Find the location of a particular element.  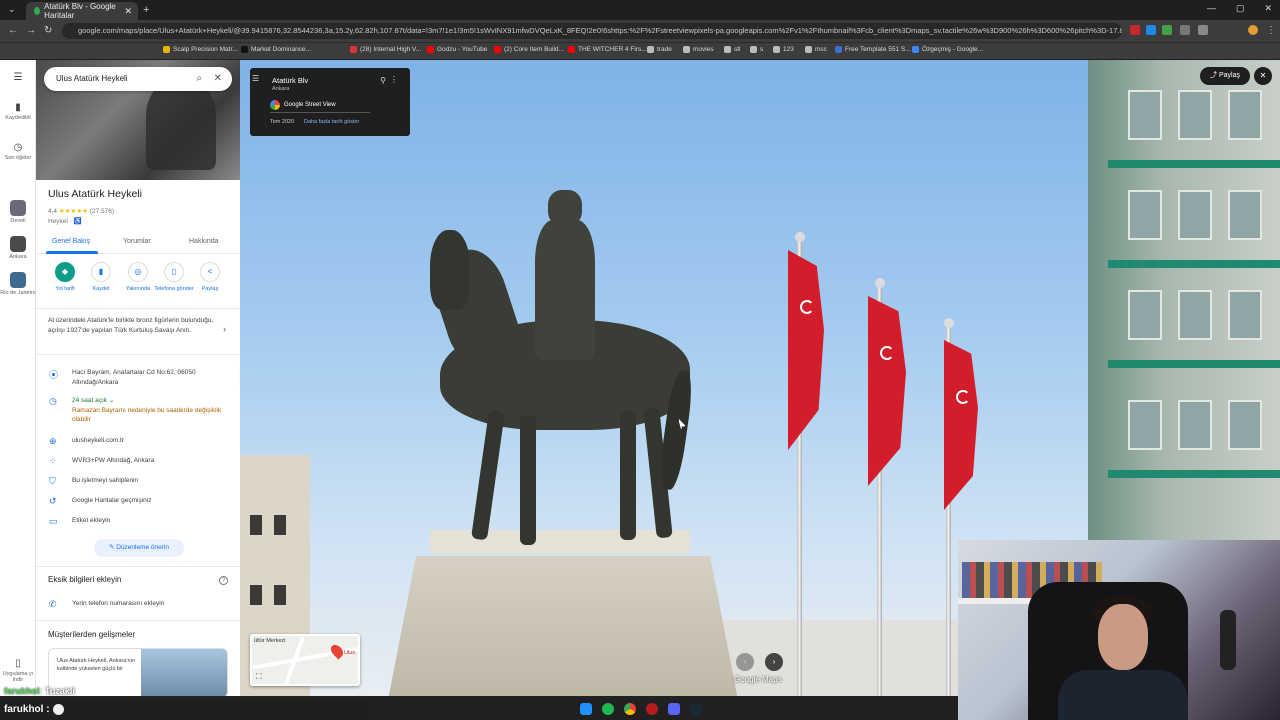

recent-item: Develi is located at coordinates (18, 212).